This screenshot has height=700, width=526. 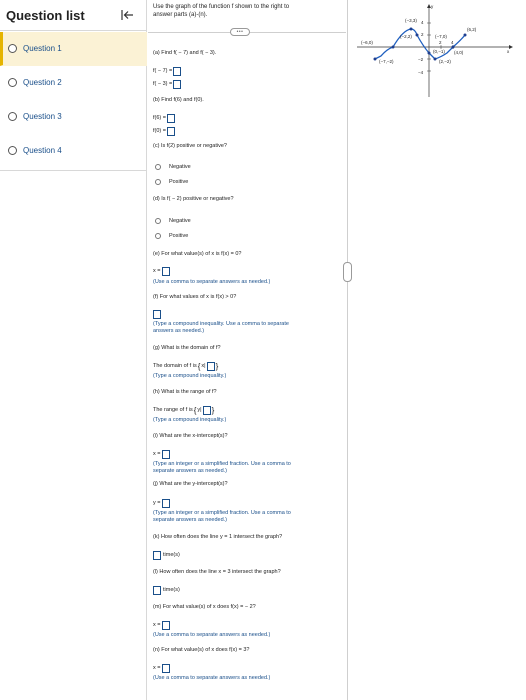 I want to click on question-item-4: Question 4, so click(x=73, y=151).